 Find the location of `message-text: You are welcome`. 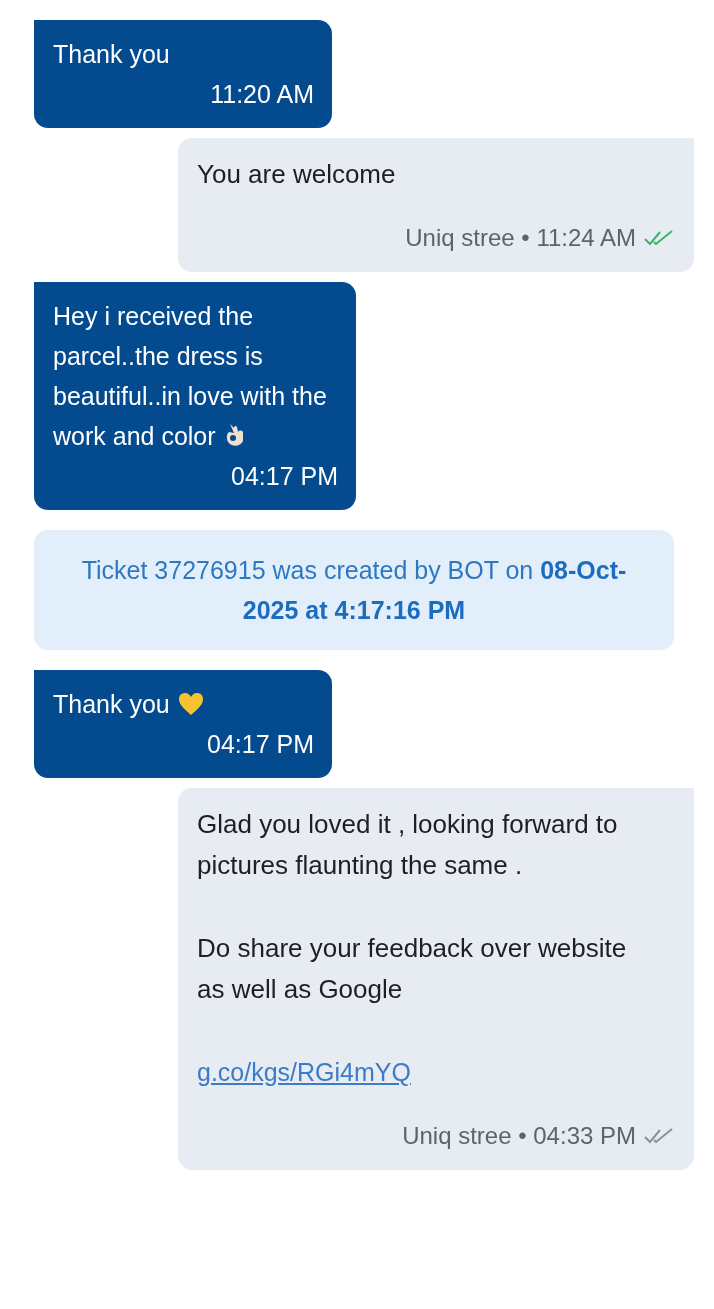

message-text: You are welcome is located at coordinates (297, 174).